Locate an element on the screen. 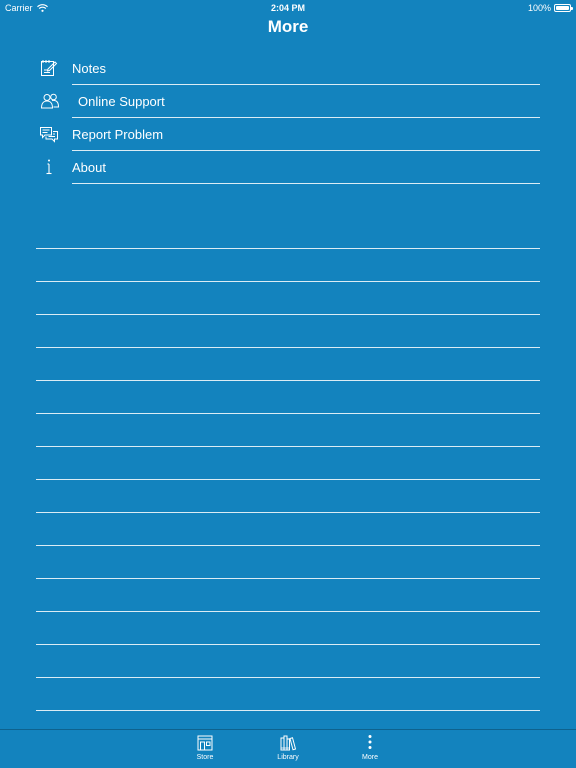  tab-library: Library is located at coordinates (288, 749).